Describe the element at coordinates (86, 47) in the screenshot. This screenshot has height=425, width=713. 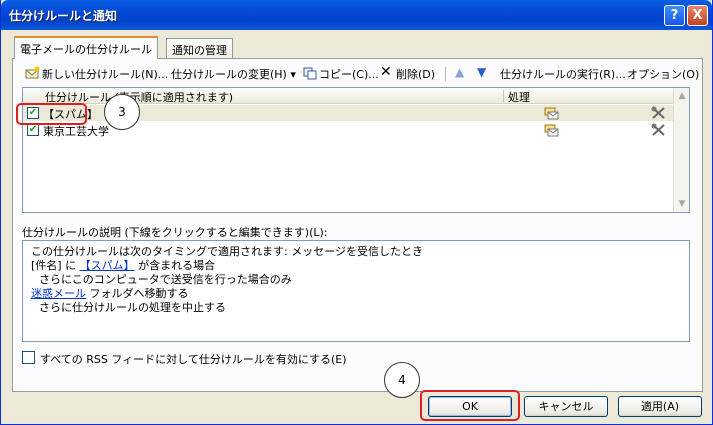
I see `tab-email-rules: 電子メールの仕分けルール` at that location.